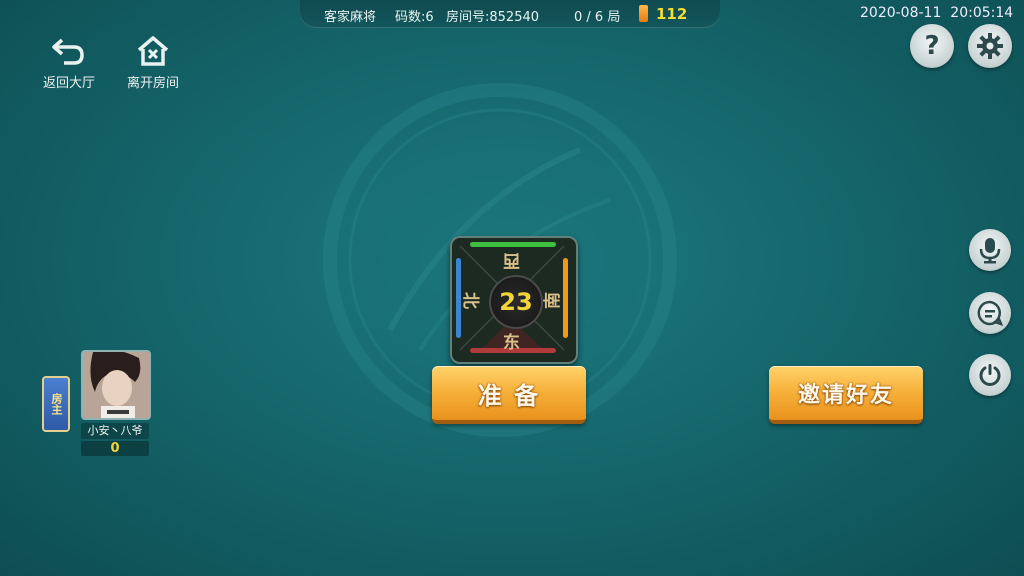 This screenshot has height=576, width=1024. I want to click on compass-bar-top, so click(513, 244).